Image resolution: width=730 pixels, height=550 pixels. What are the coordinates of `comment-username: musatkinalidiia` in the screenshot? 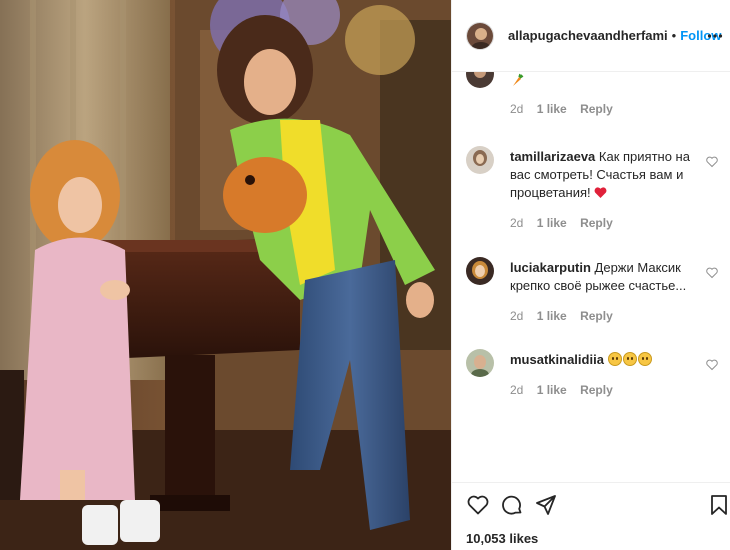 It's located at (557, 359).